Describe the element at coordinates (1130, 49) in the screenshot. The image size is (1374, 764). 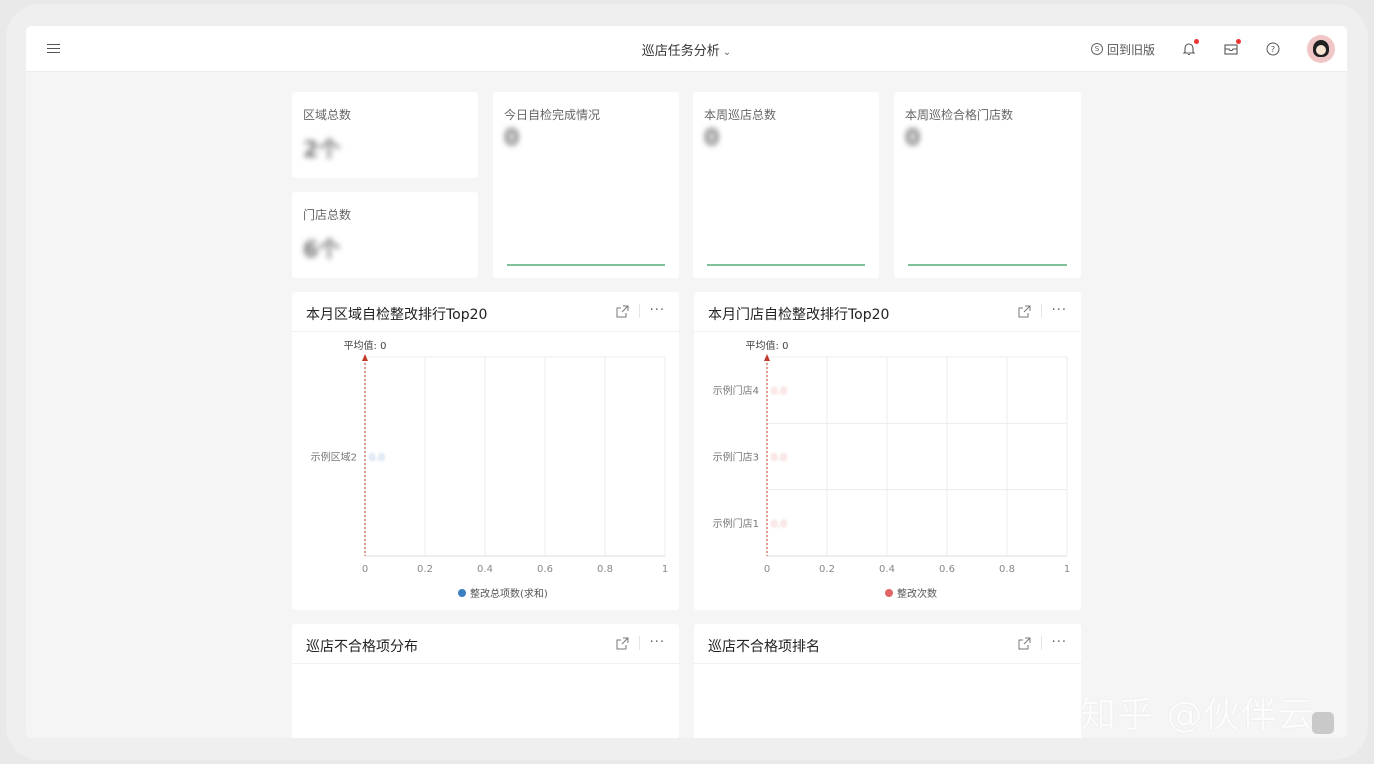
I see `back-to-old-label: 回到旧版` at that location.